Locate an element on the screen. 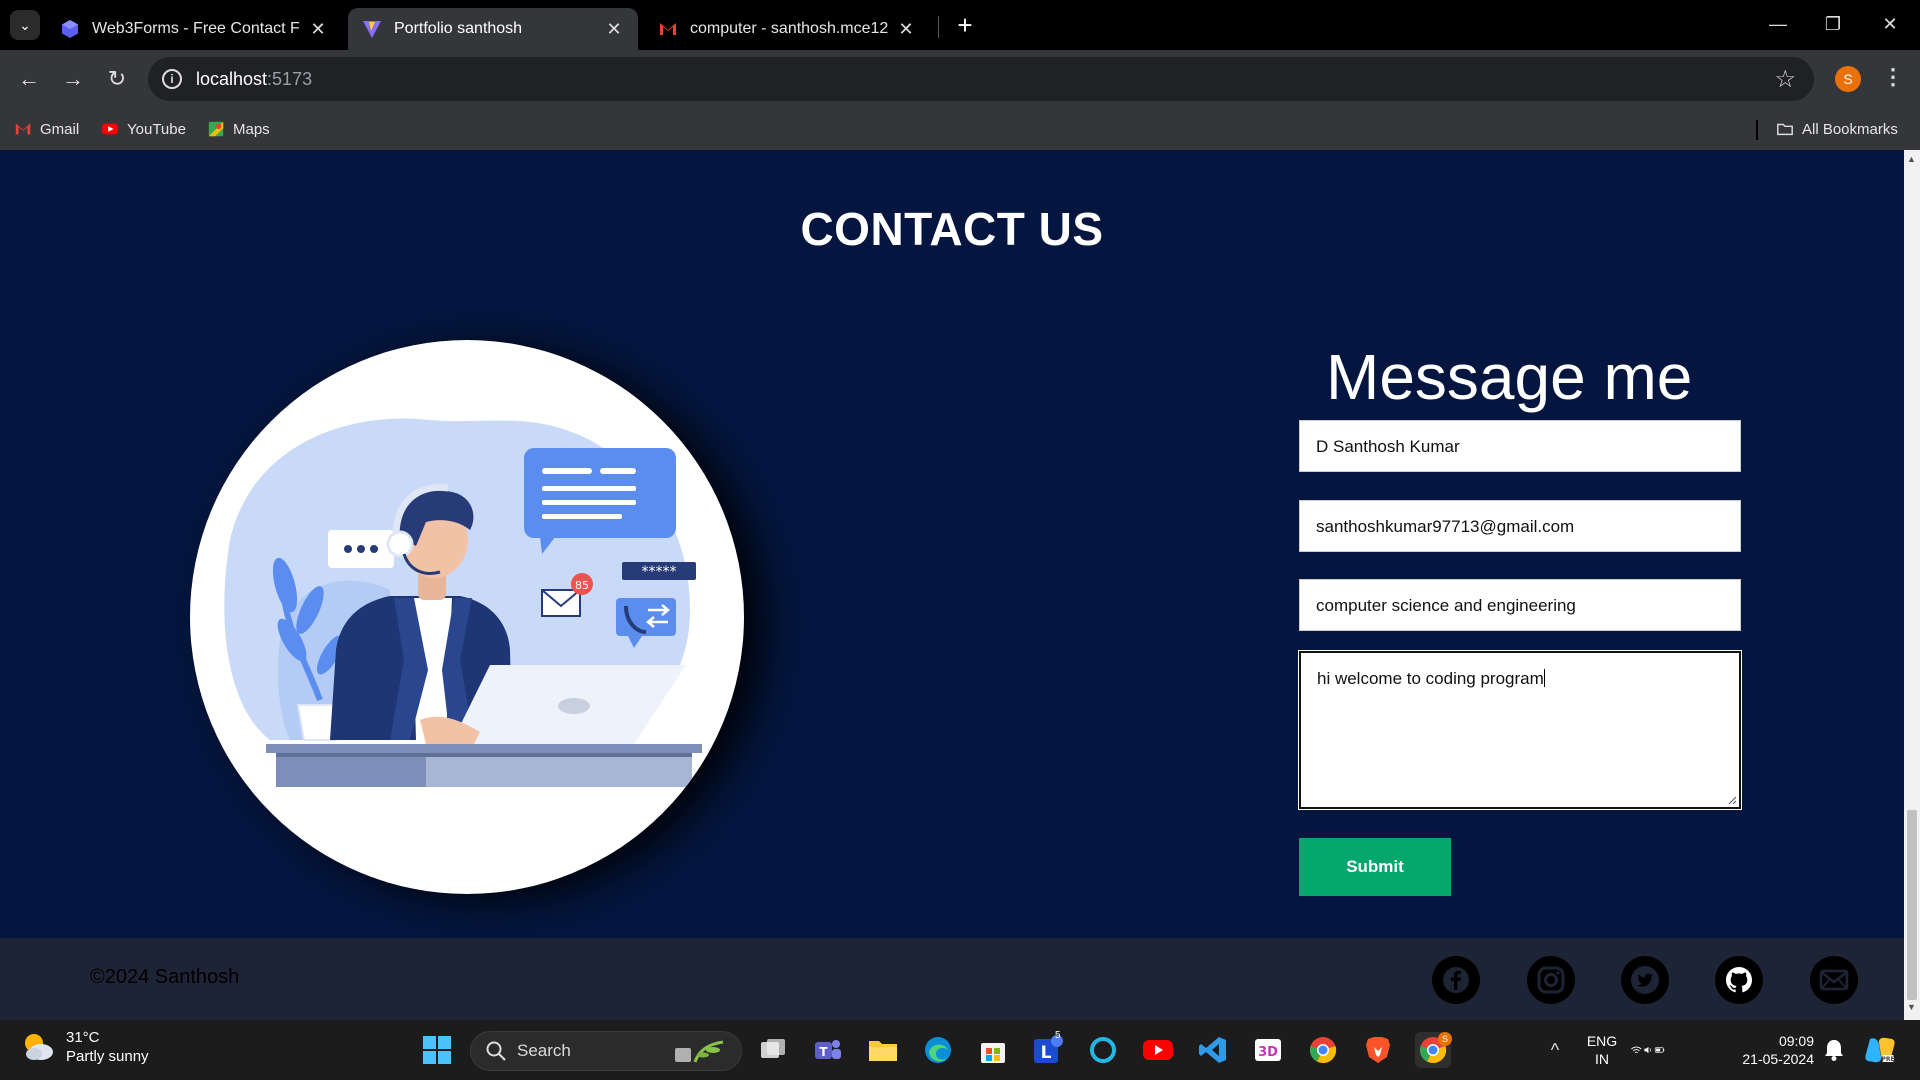 The width and height of the screenshot is (1920, 1080). tab-gmail: computer - santhosh.mce12345 ✕ is located at coordinates (787, 29).